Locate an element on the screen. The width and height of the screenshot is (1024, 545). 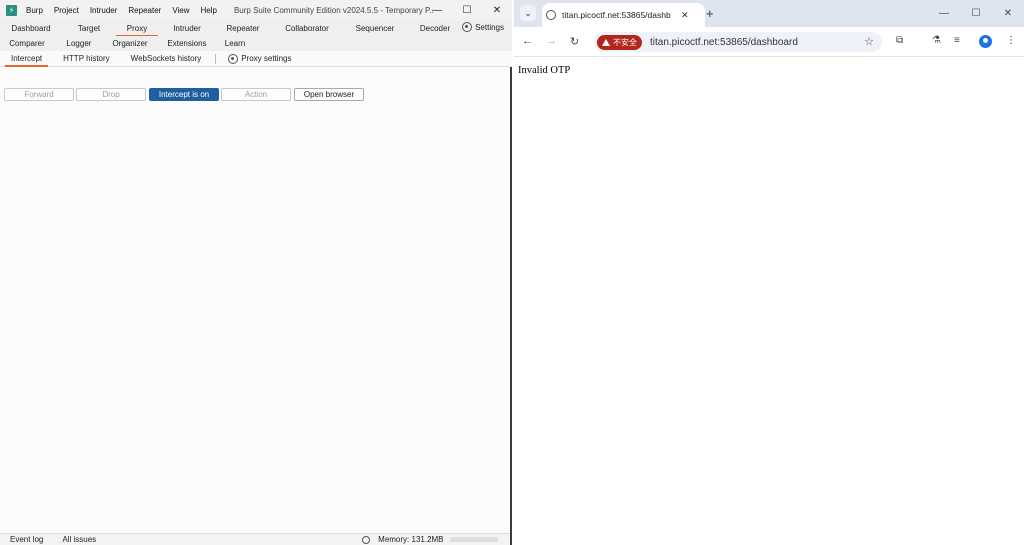
proxy-settings-button: Proxy settings is located at coordinates (260, 58).